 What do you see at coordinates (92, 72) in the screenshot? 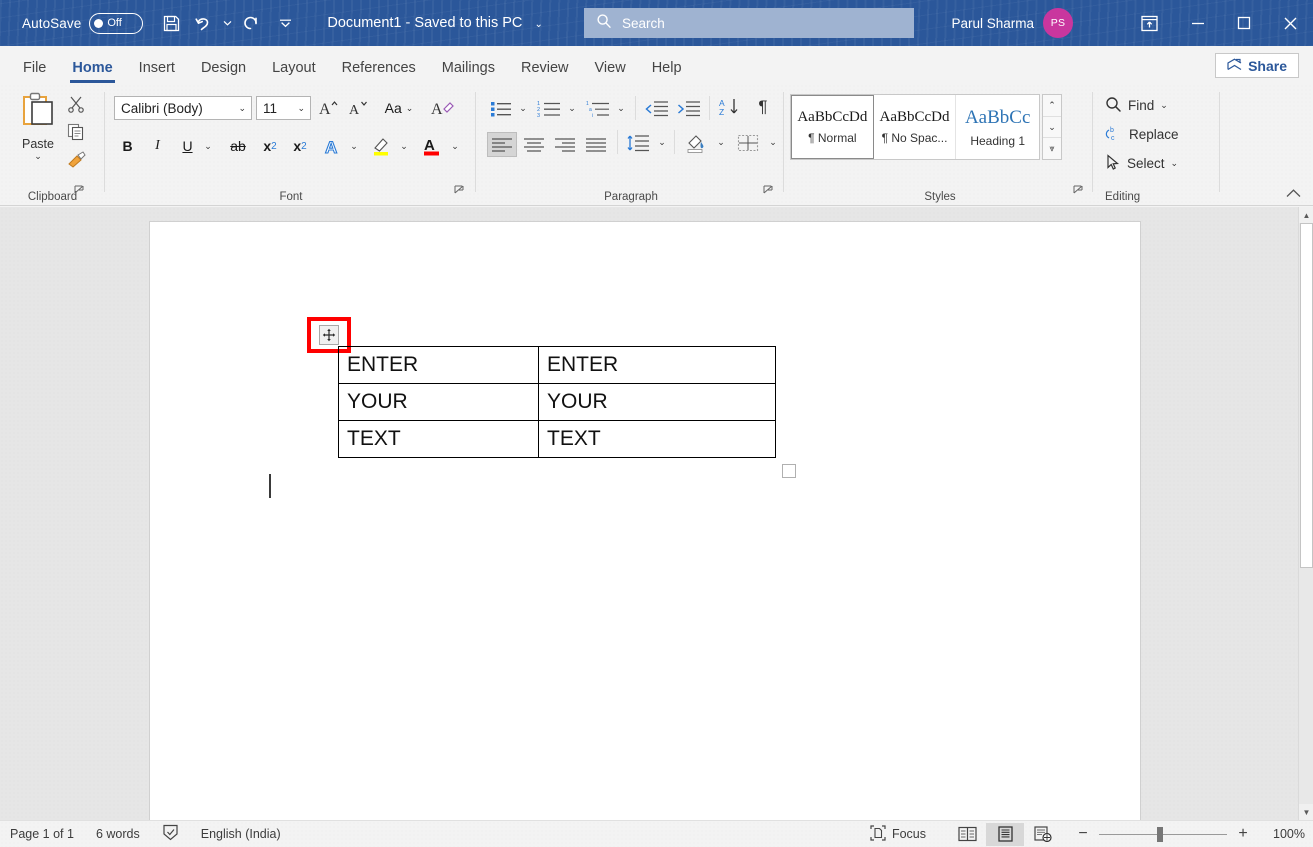
I see `tab-home: Home` at bounding box center [92, 72].